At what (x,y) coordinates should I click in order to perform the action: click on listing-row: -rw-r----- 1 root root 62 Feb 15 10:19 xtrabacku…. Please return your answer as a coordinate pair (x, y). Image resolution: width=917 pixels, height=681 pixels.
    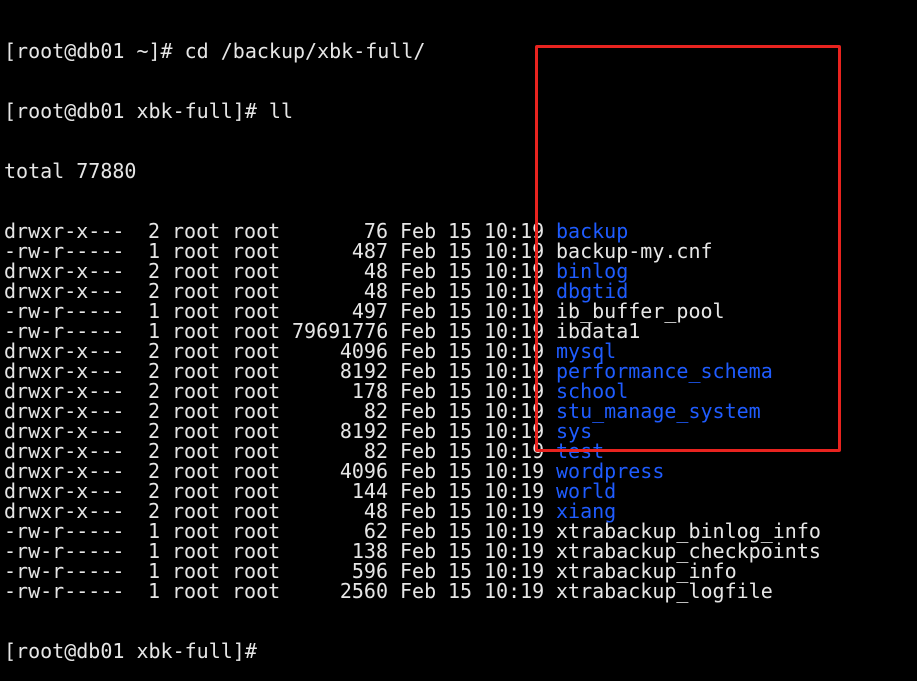
    Looking at the image, I should click on (412, 531).